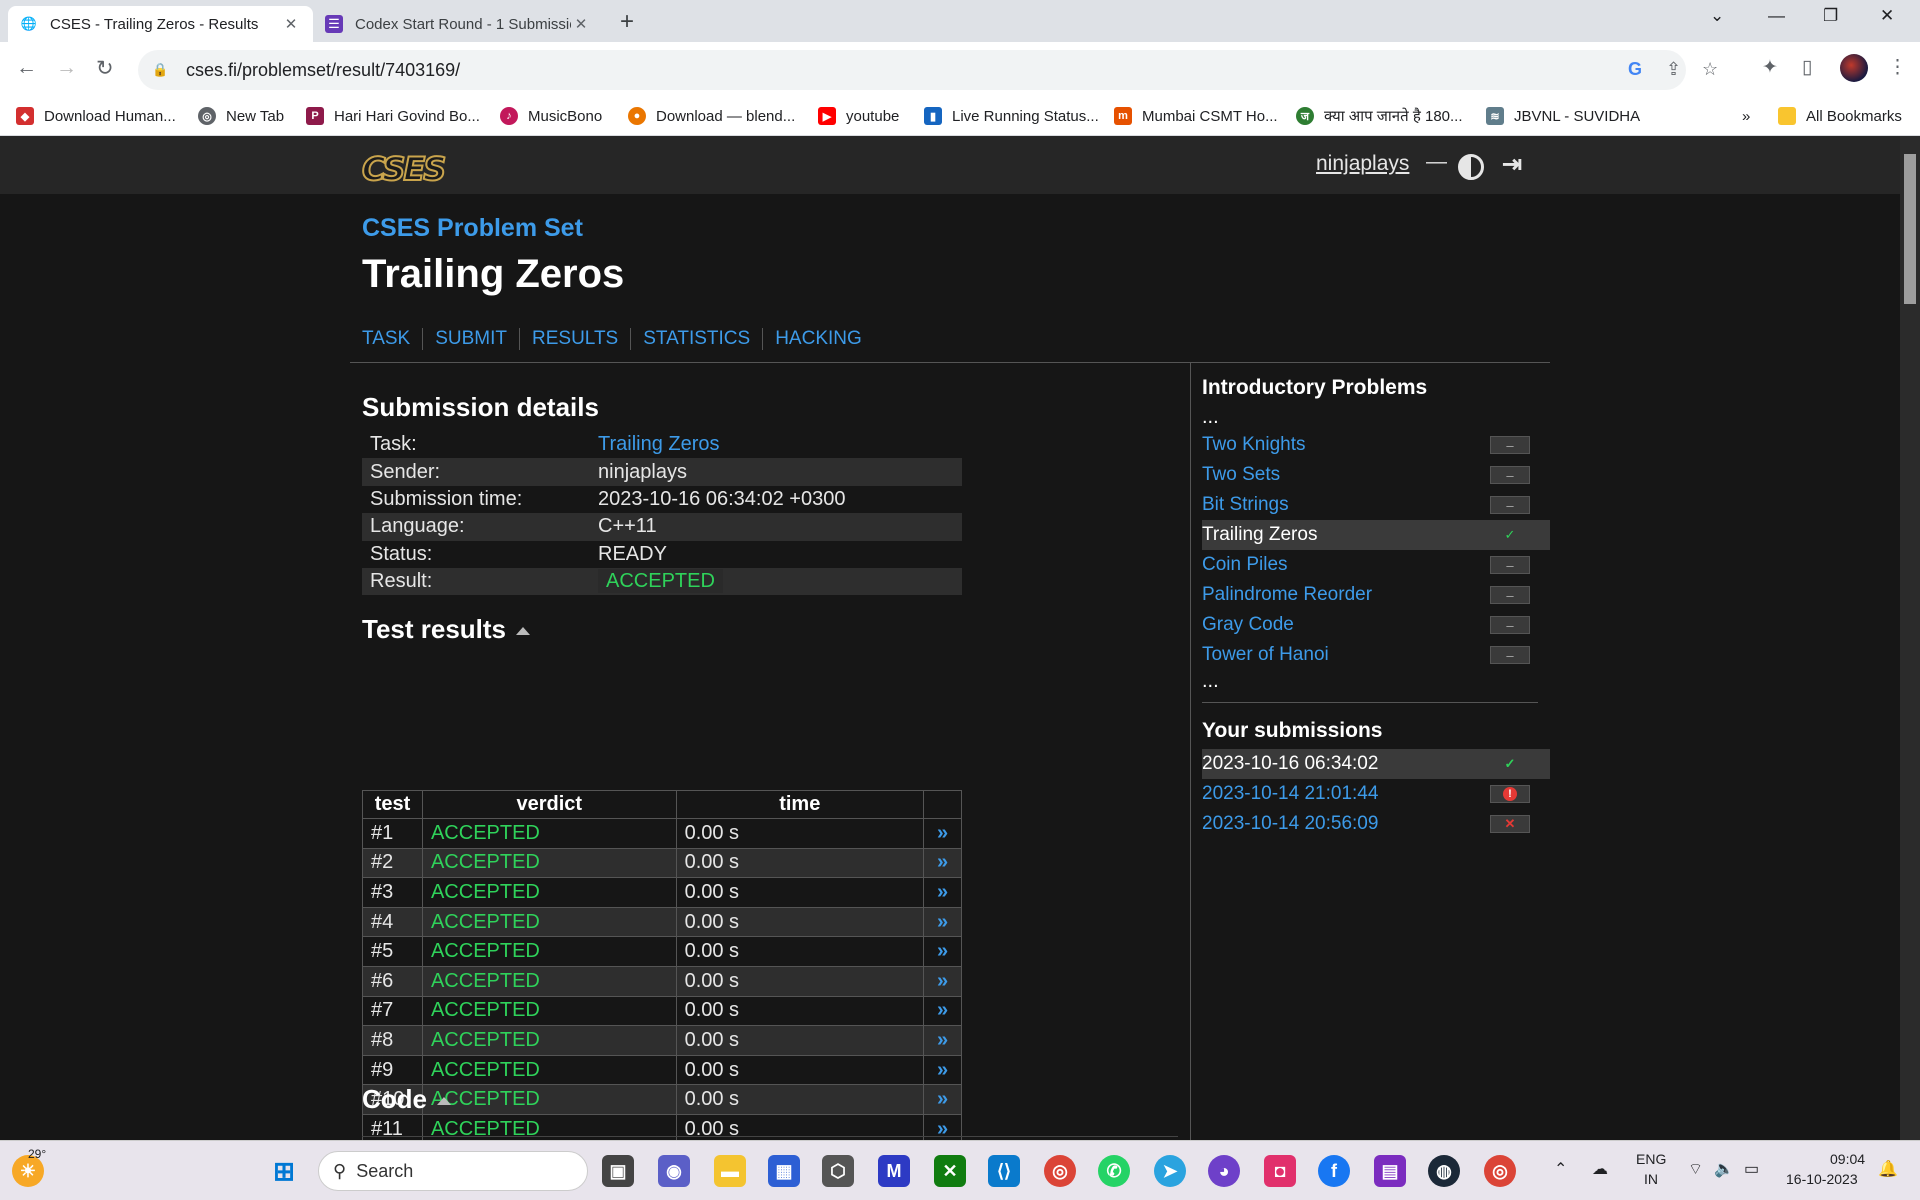 The height and width of the screenshot is (1200, 1920). What do you see at coordinates (730, 1171) in the screenshot?
I see `file-explorer-icon: ▬` at bounding box center [730, 1171].